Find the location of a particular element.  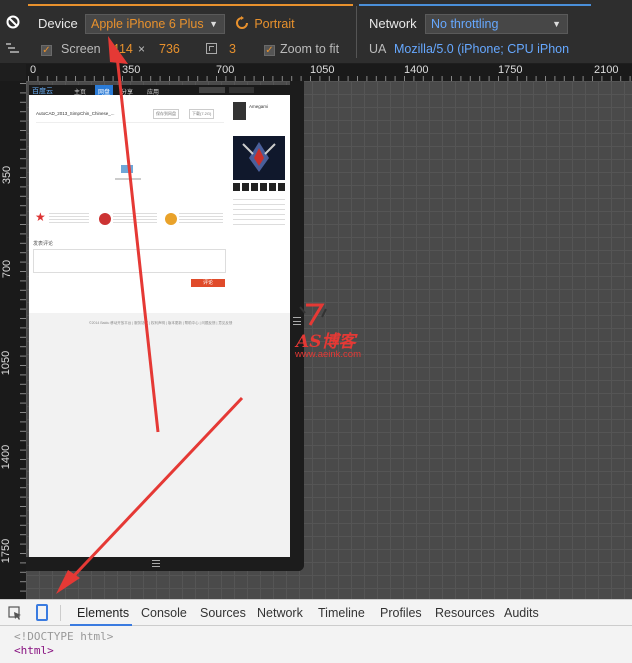

tab-audits: Audits is located at coordinates (521, 613).